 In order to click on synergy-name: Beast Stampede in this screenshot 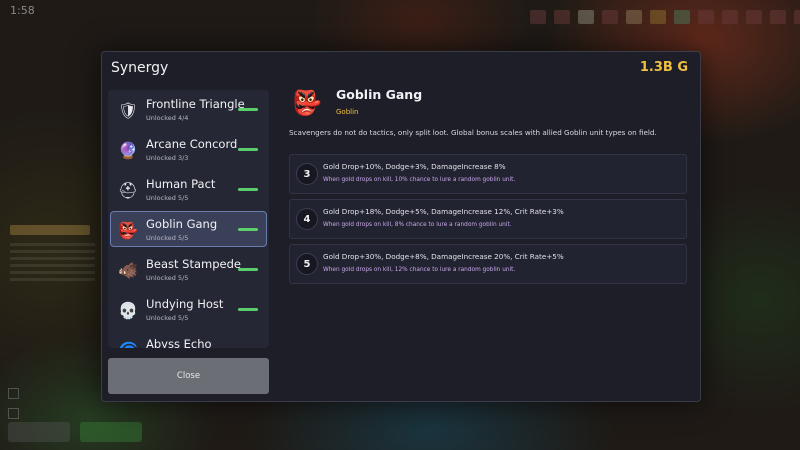, I will do `click(193, 264)`.